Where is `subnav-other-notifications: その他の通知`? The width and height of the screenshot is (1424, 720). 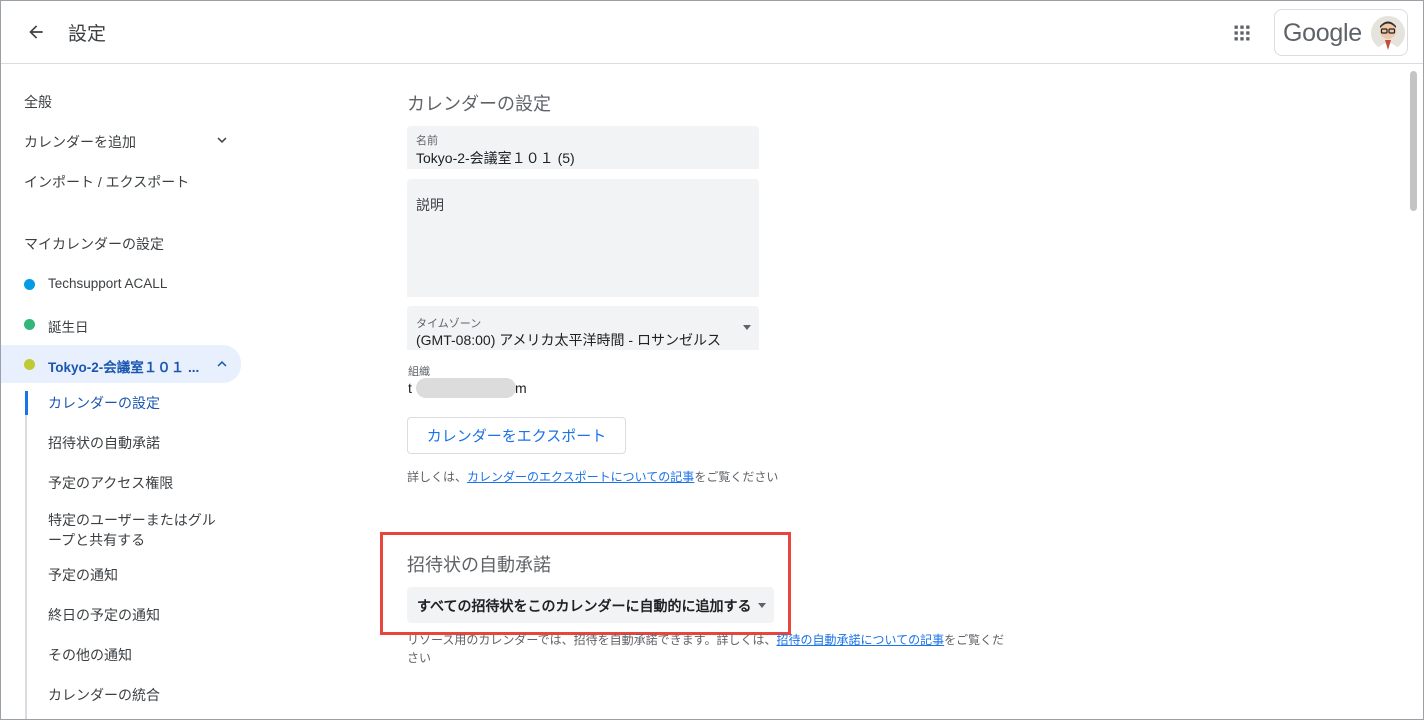
subnav-other-notifications: その他の通知 is located at coordinates (143, 655).